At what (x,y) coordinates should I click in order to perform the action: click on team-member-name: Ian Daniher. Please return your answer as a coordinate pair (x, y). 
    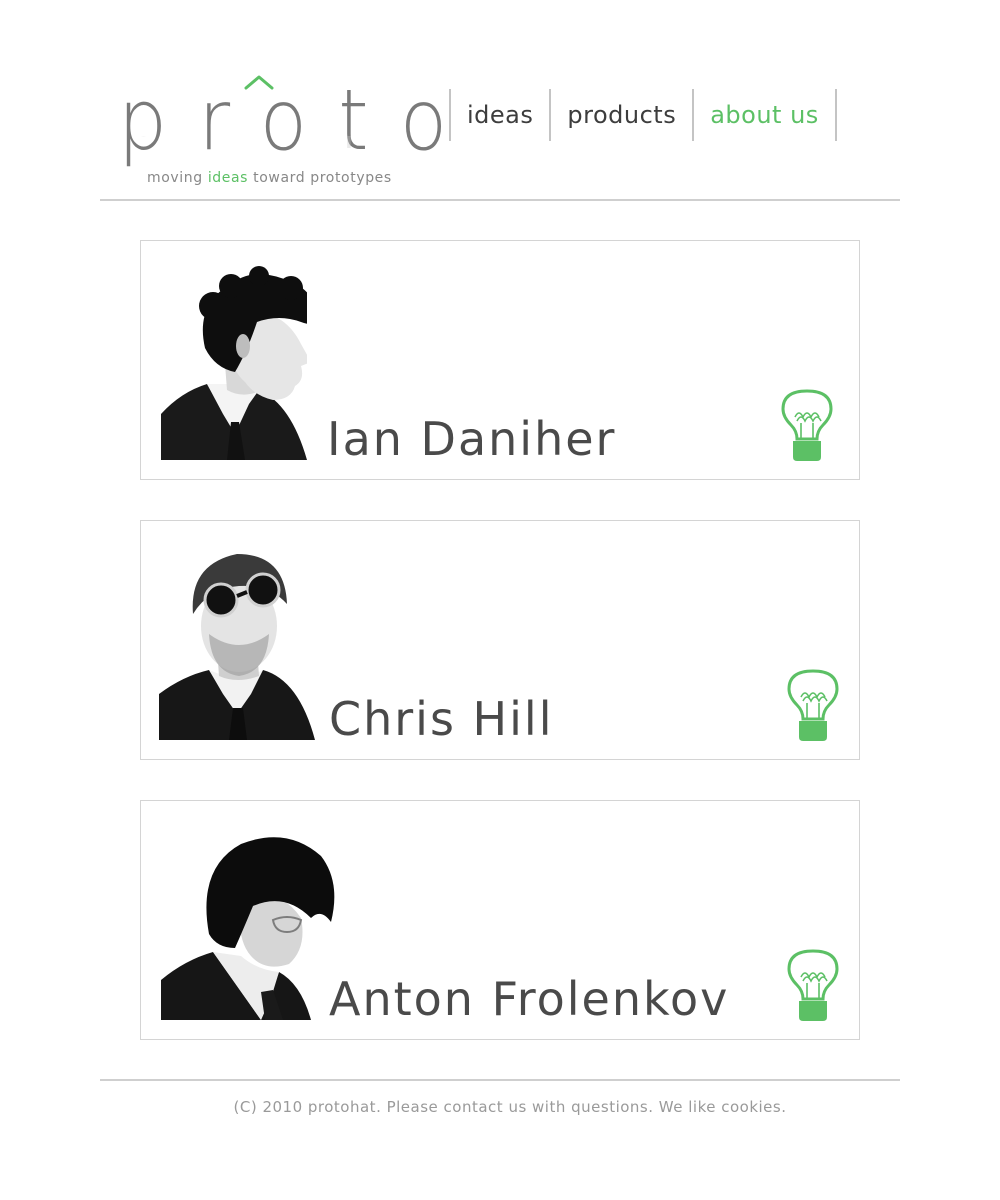
    Looking at the image, I should click on (472, 439).